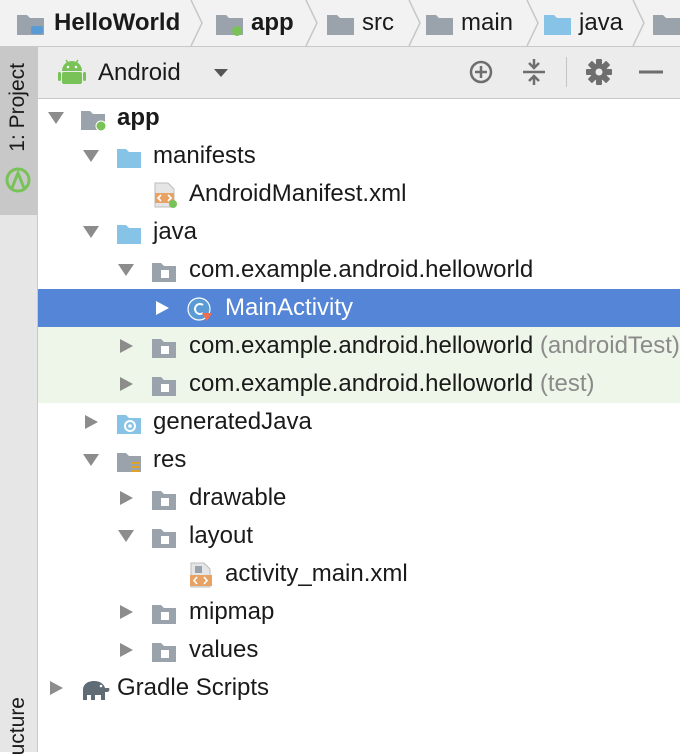 The height and width of the screenshot is (755, 680). I want to click on tree-node-android-manifest: AndroidManifest.xml, so click(359, 194).